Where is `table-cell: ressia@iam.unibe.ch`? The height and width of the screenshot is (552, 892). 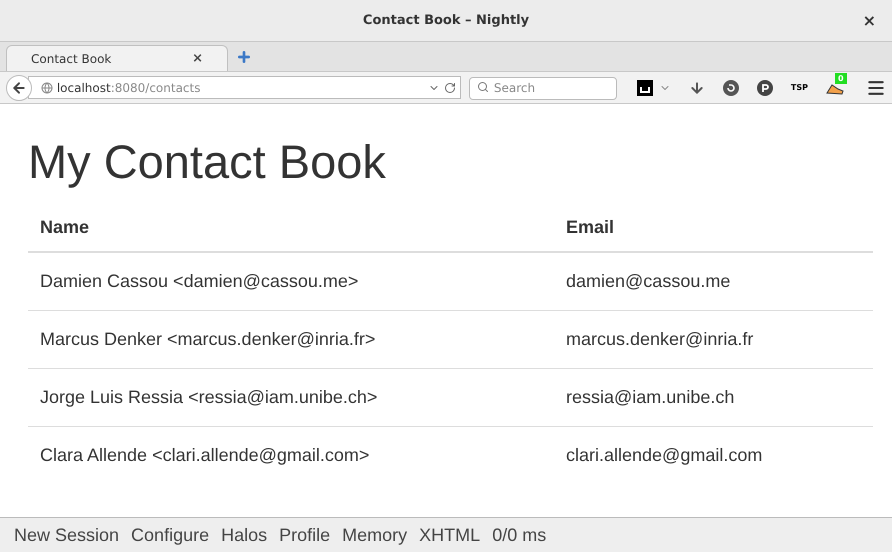
table-cell: ressia@iam.unibe.ch is located at coordinates (713, 397).